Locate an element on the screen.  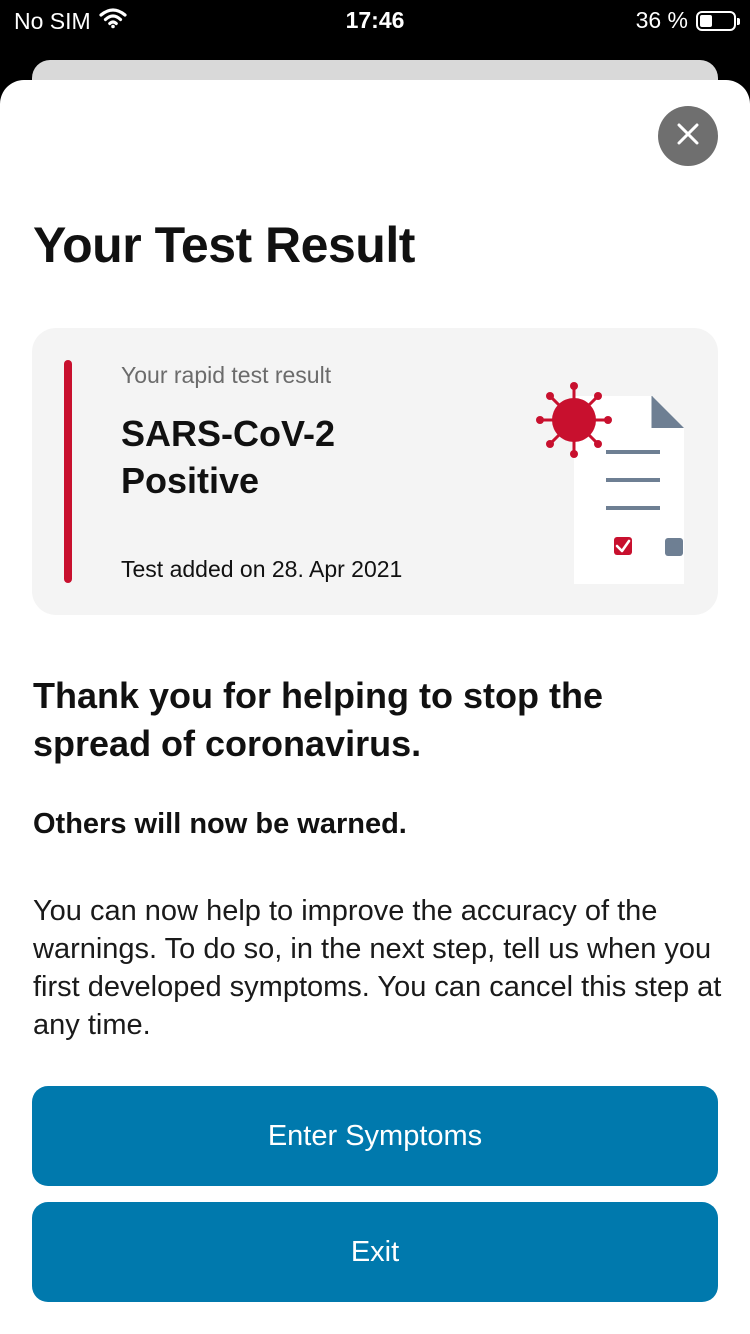
close-icon is located at coordinates (688, 136).